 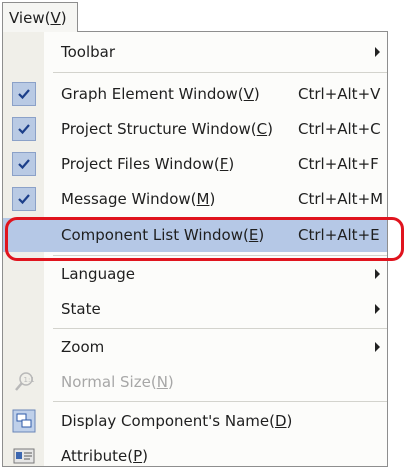 What do you see at coordinates (29, 380) in the screenshot?
I see `svg-text: 1:1` at bounding box center [29, 380].